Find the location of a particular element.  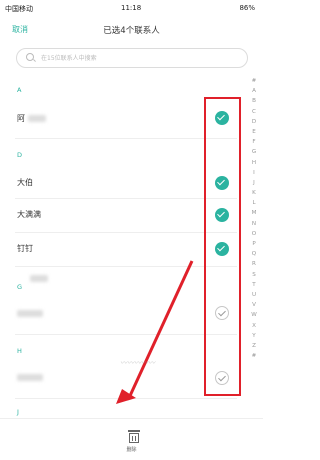

watermark-scribble: 〰〰〰〰〰 is located at coordinates (137, 363).